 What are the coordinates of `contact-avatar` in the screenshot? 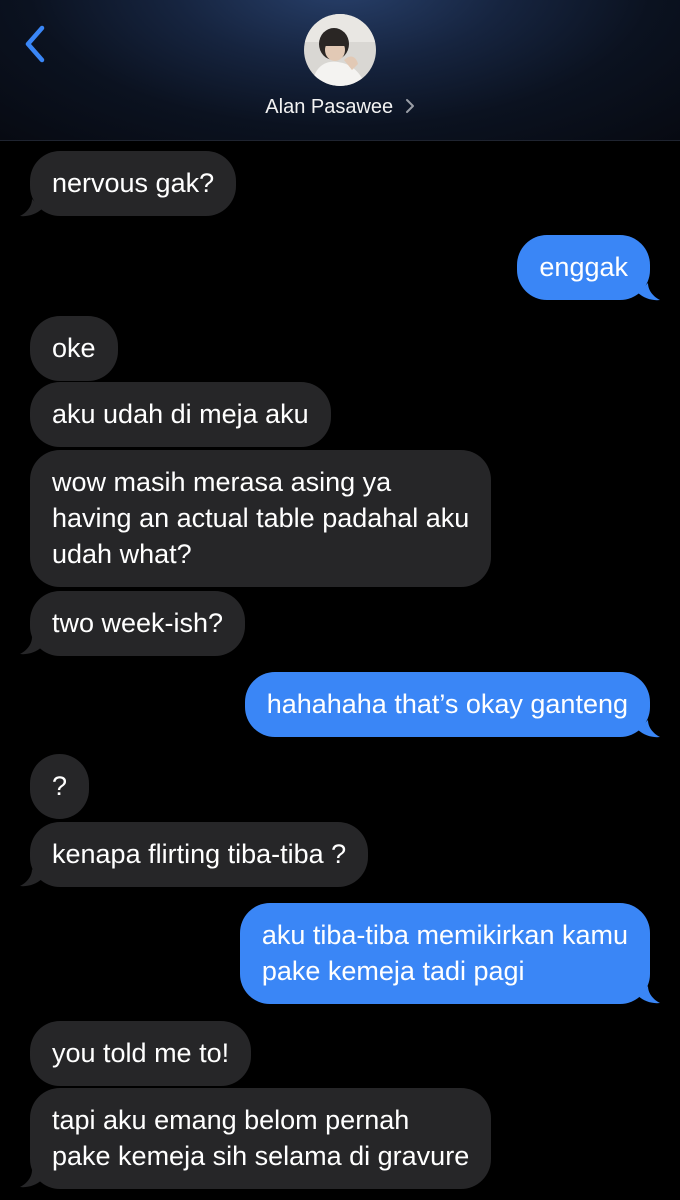 It's located at (340, 50).